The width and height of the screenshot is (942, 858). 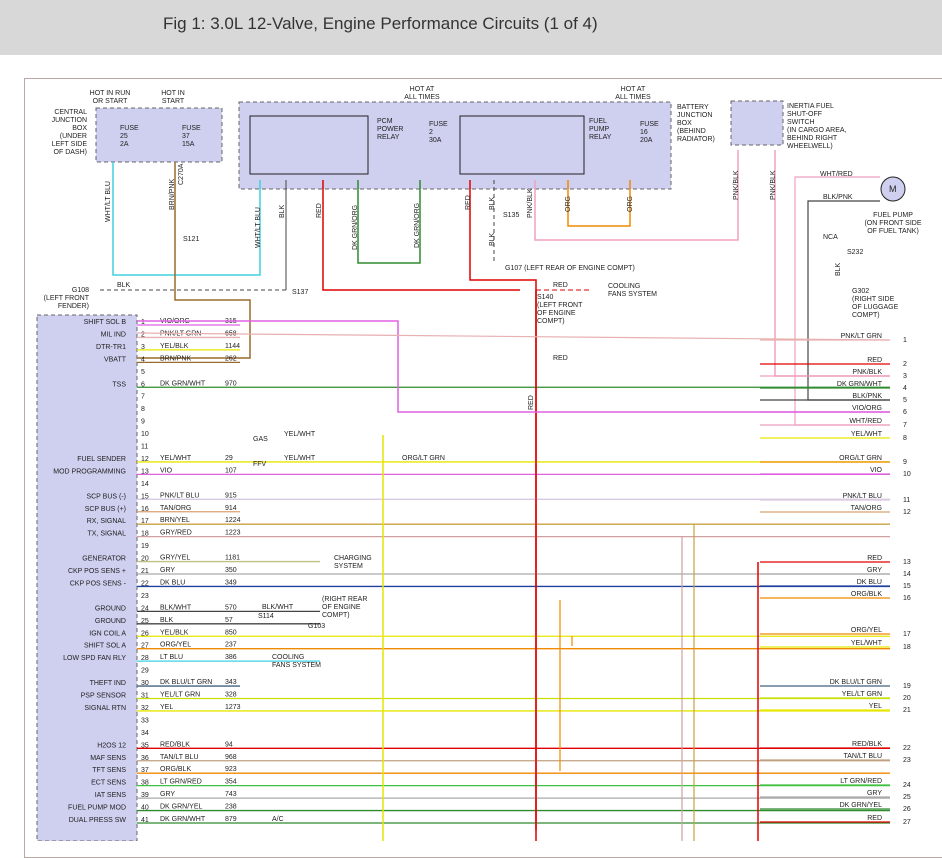 I want to click on harness-wire-color: PNK/LT GRN, so click(x=861, y=336).